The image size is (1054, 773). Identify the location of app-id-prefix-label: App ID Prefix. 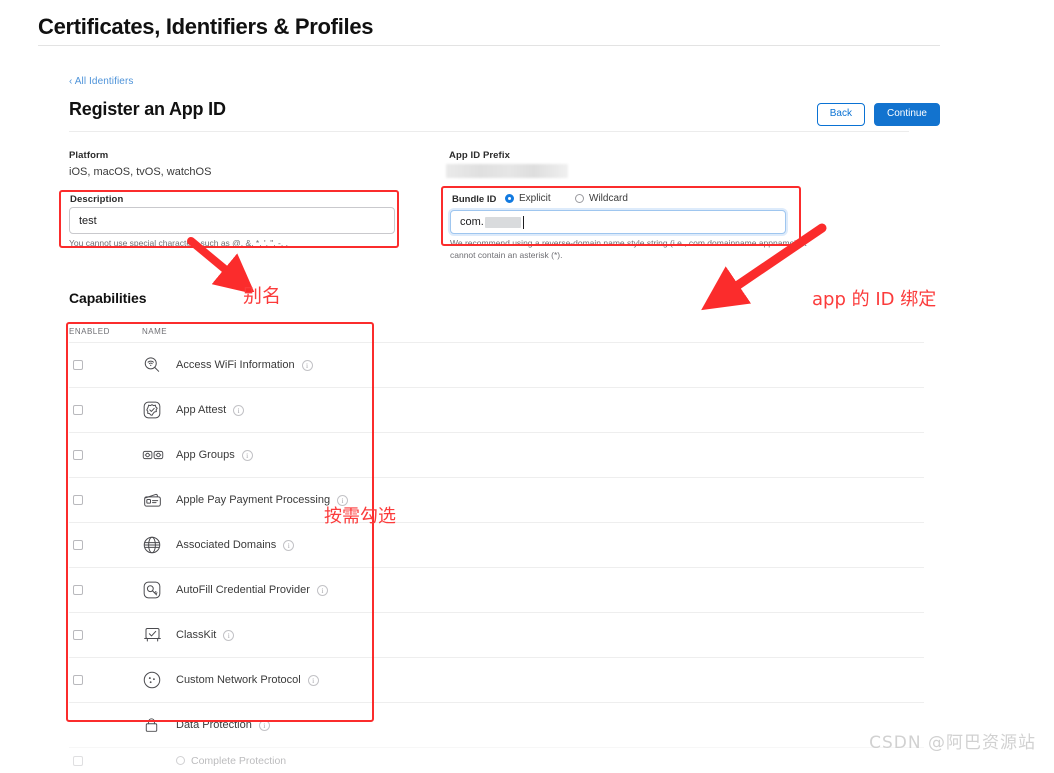
(479, 155).